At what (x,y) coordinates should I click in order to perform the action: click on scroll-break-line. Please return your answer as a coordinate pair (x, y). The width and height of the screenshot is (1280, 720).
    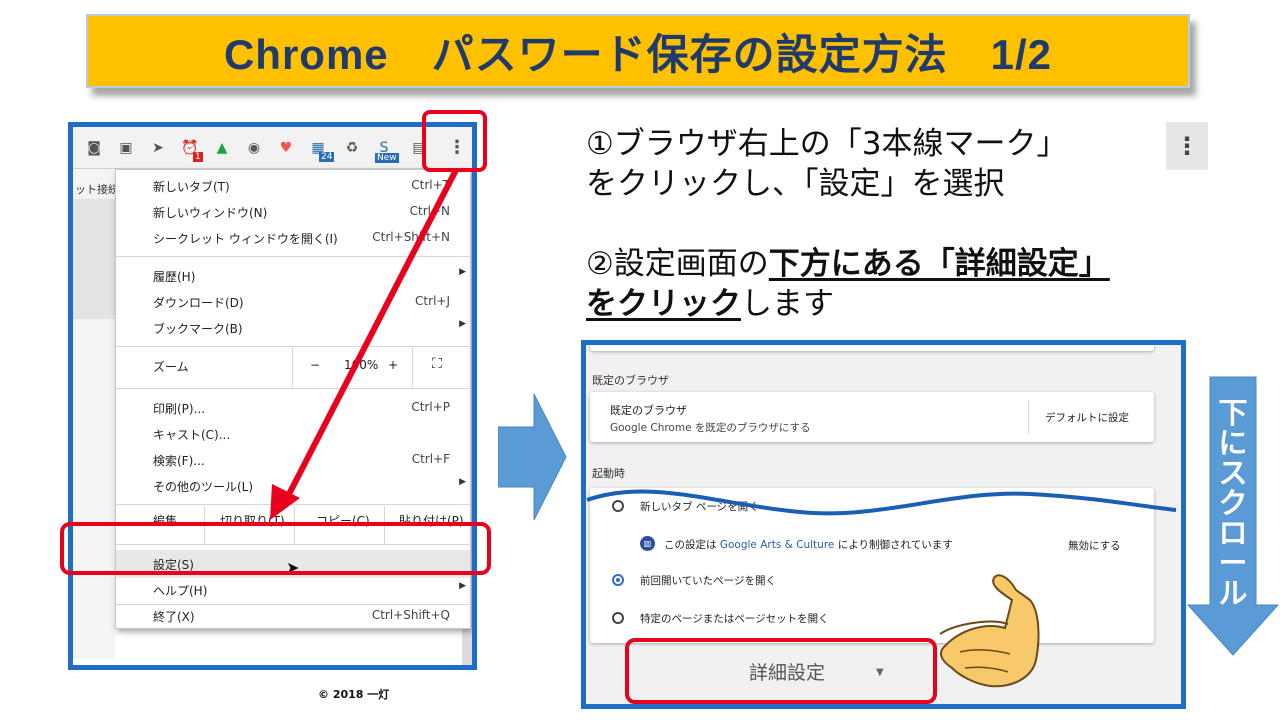
    Looking at the image, I should click on (881, 502).